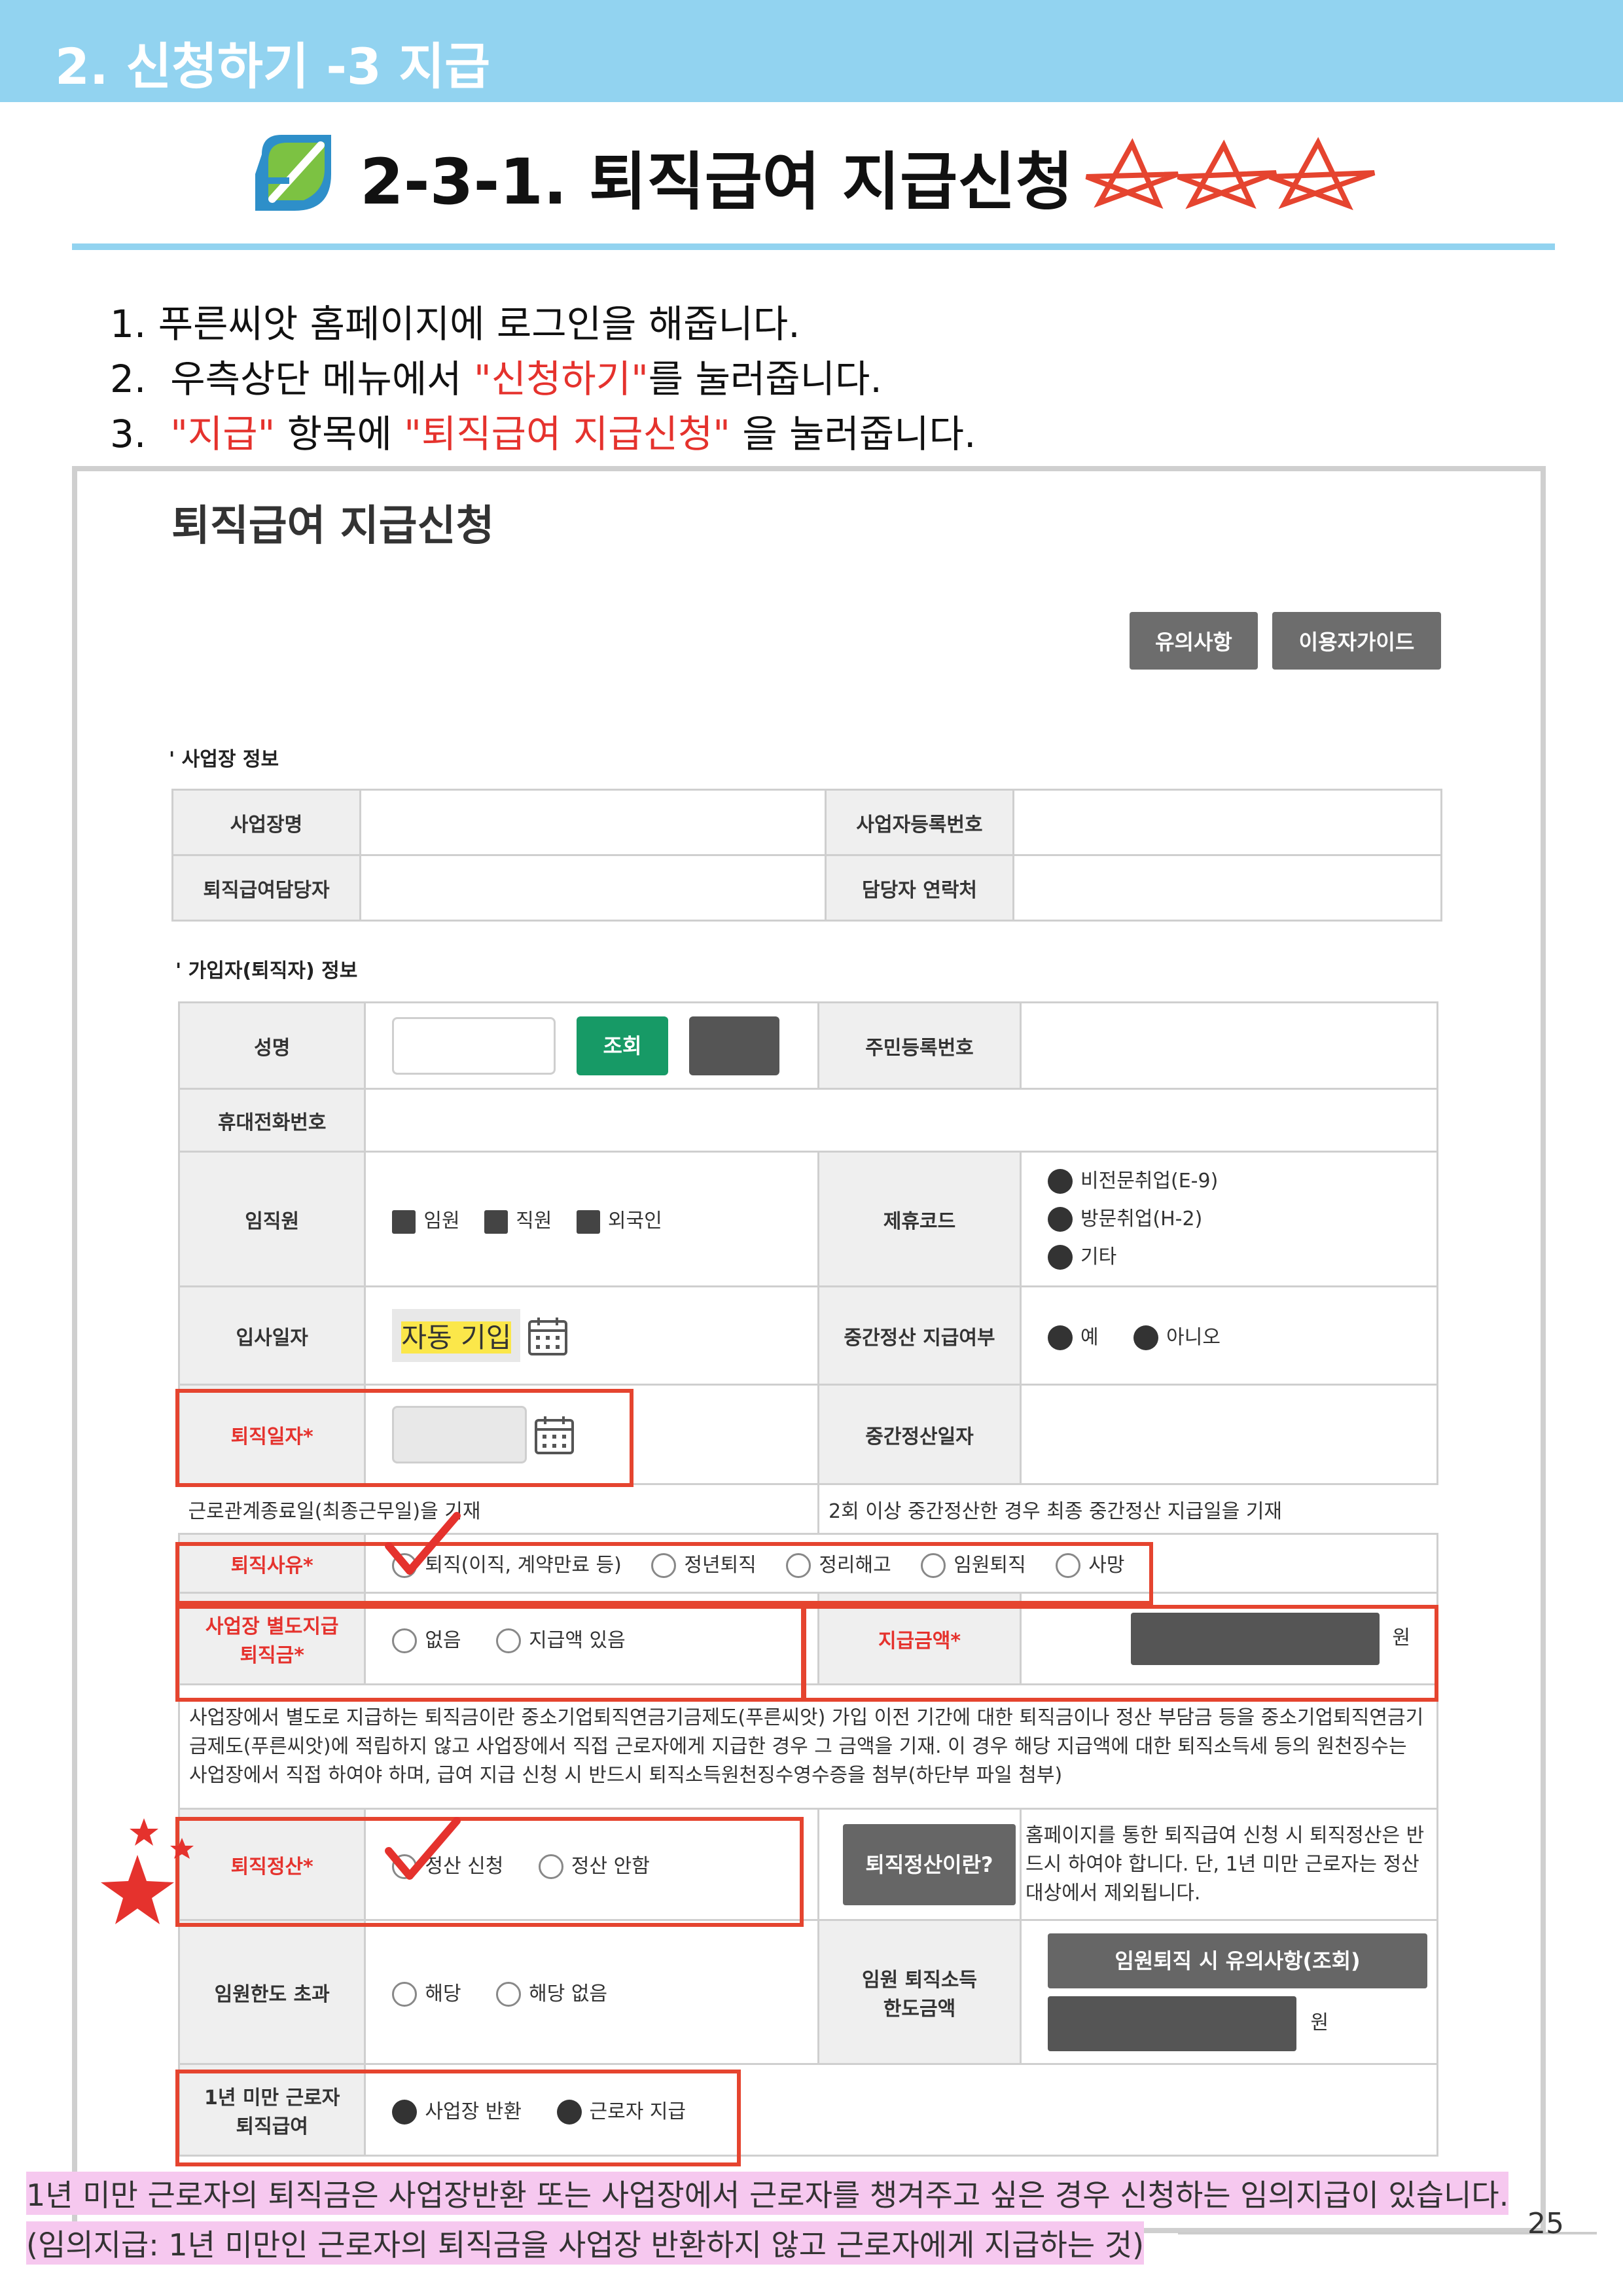  I want to click on exec-tax-limit-label: 임원 퇴직소득 한도금액, so click(920, 1992).